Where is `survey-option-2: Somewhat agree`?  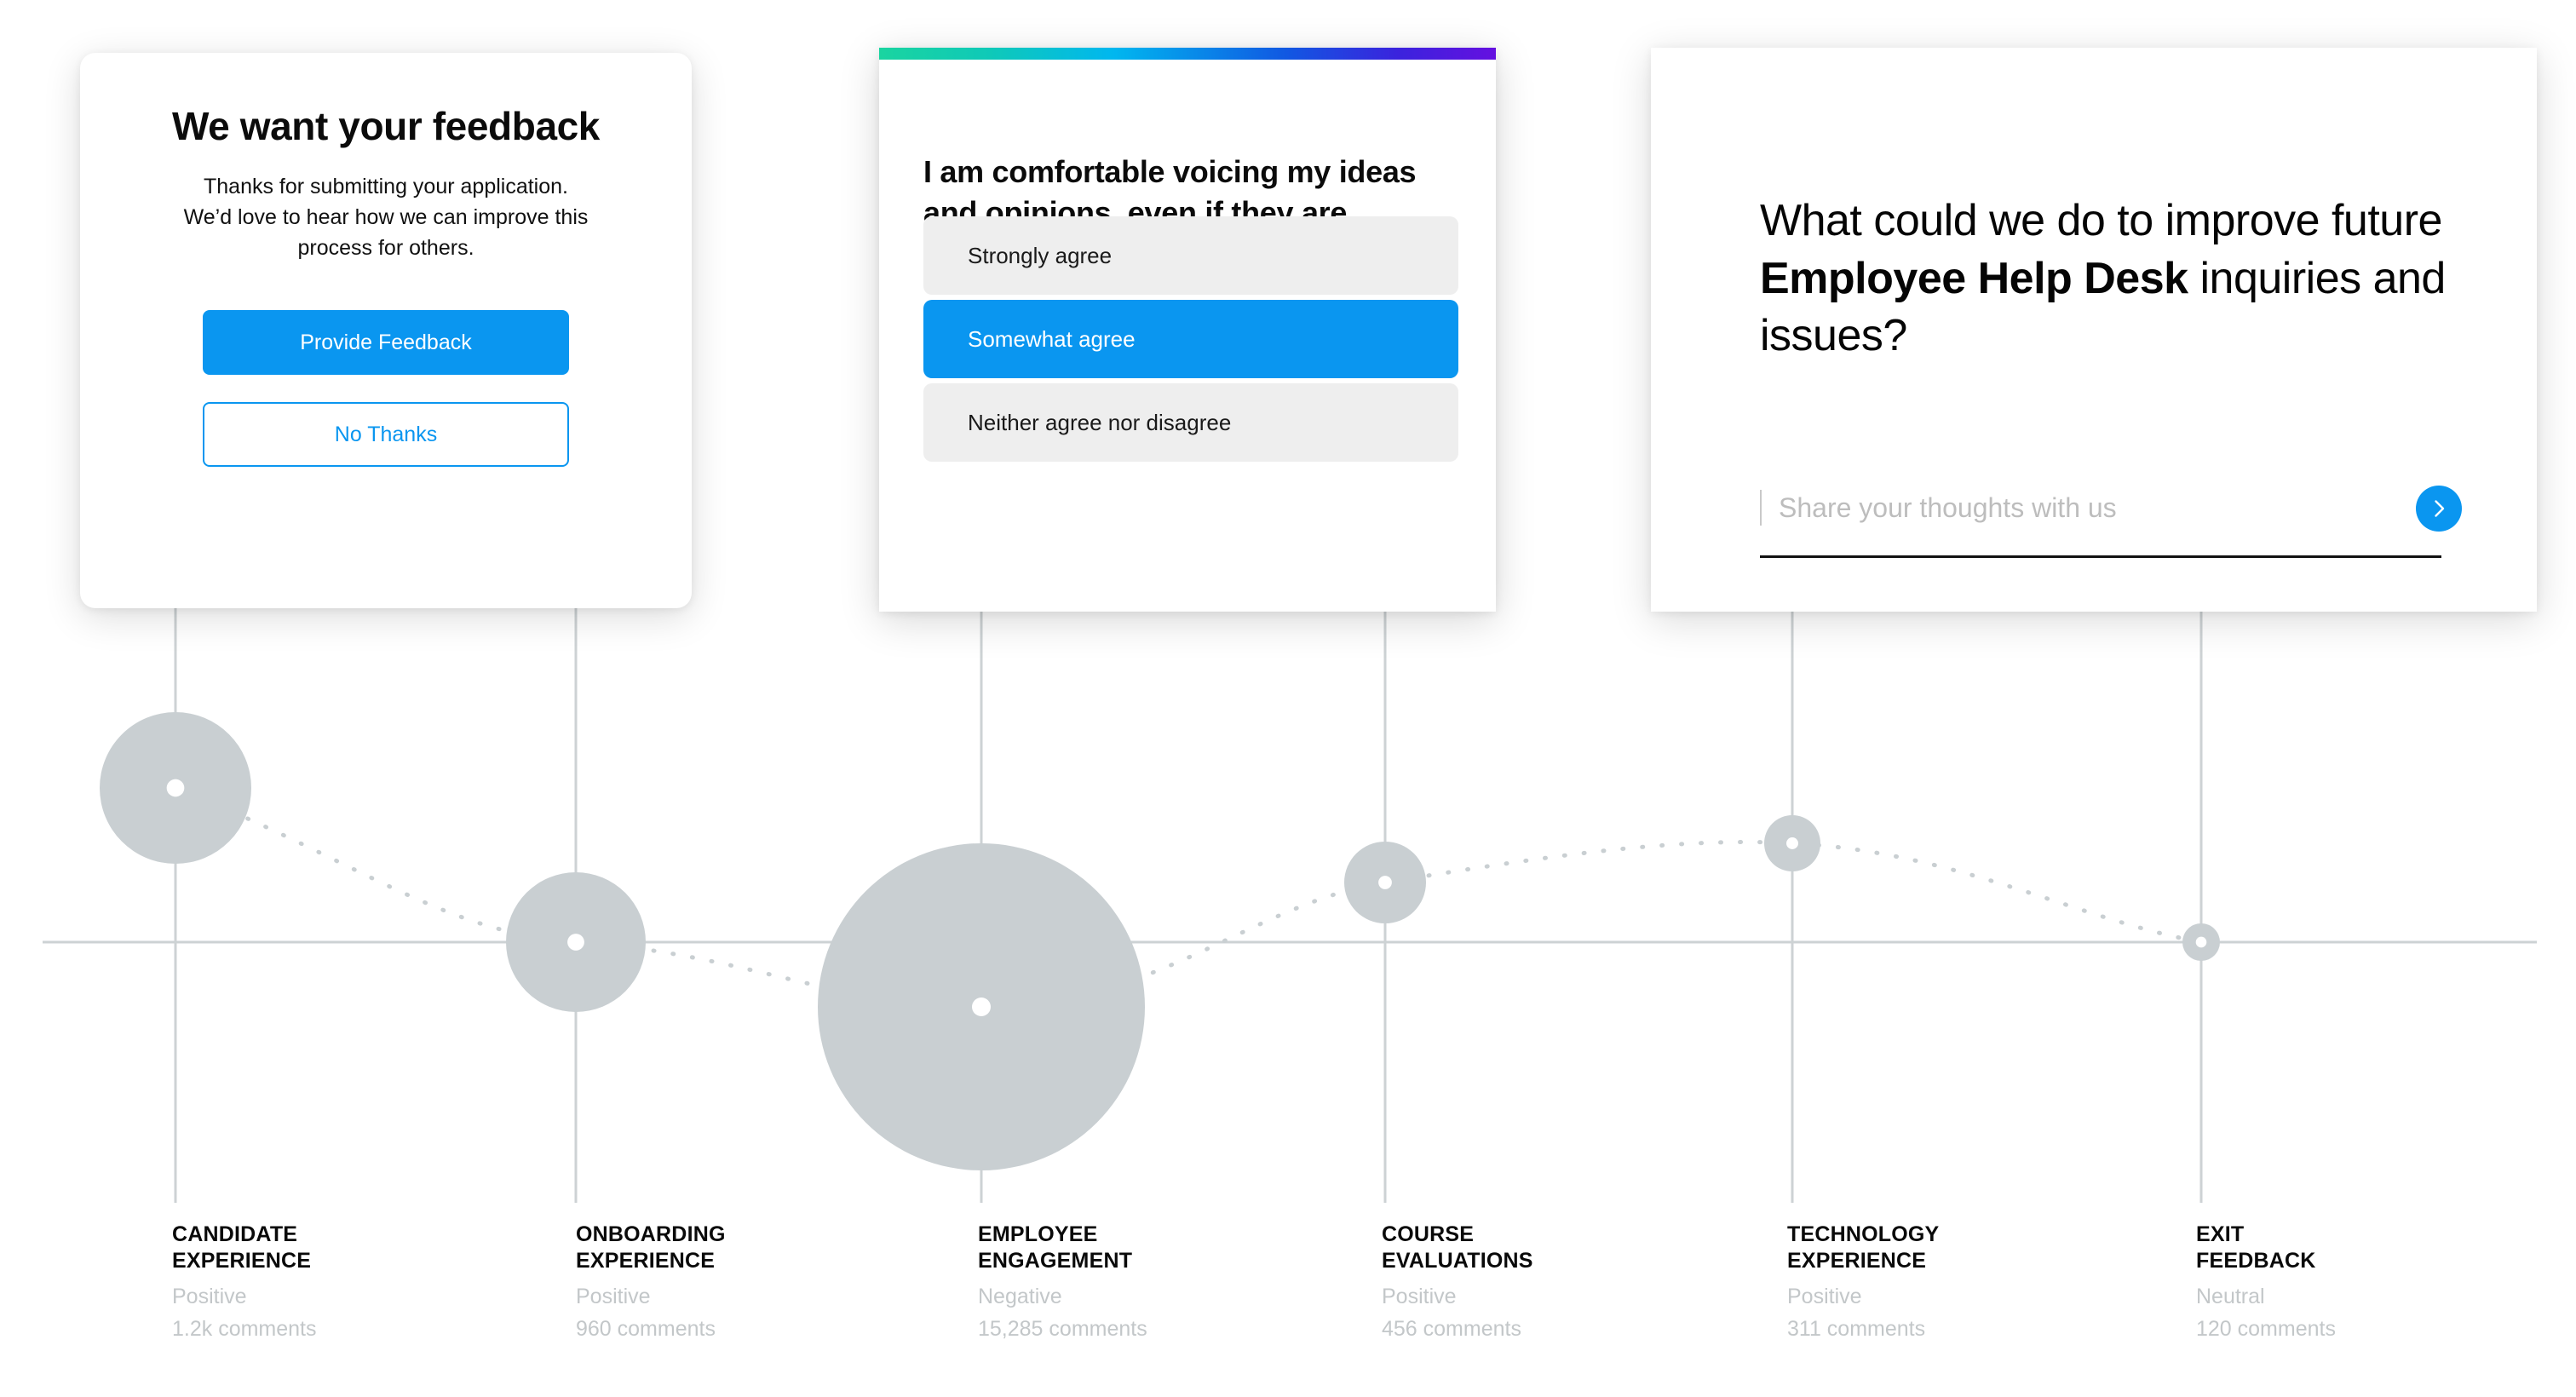
survey-option-2: Somewhat agree is located at coordinates (1191, 339).